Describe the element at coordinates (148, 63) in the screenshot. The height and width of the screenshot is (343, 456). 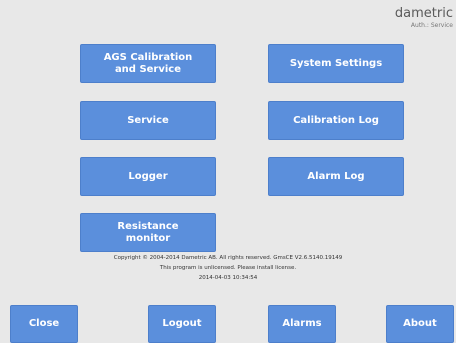
I see `ags-calibration-service-button: AGS Calibration and Service` at that location.